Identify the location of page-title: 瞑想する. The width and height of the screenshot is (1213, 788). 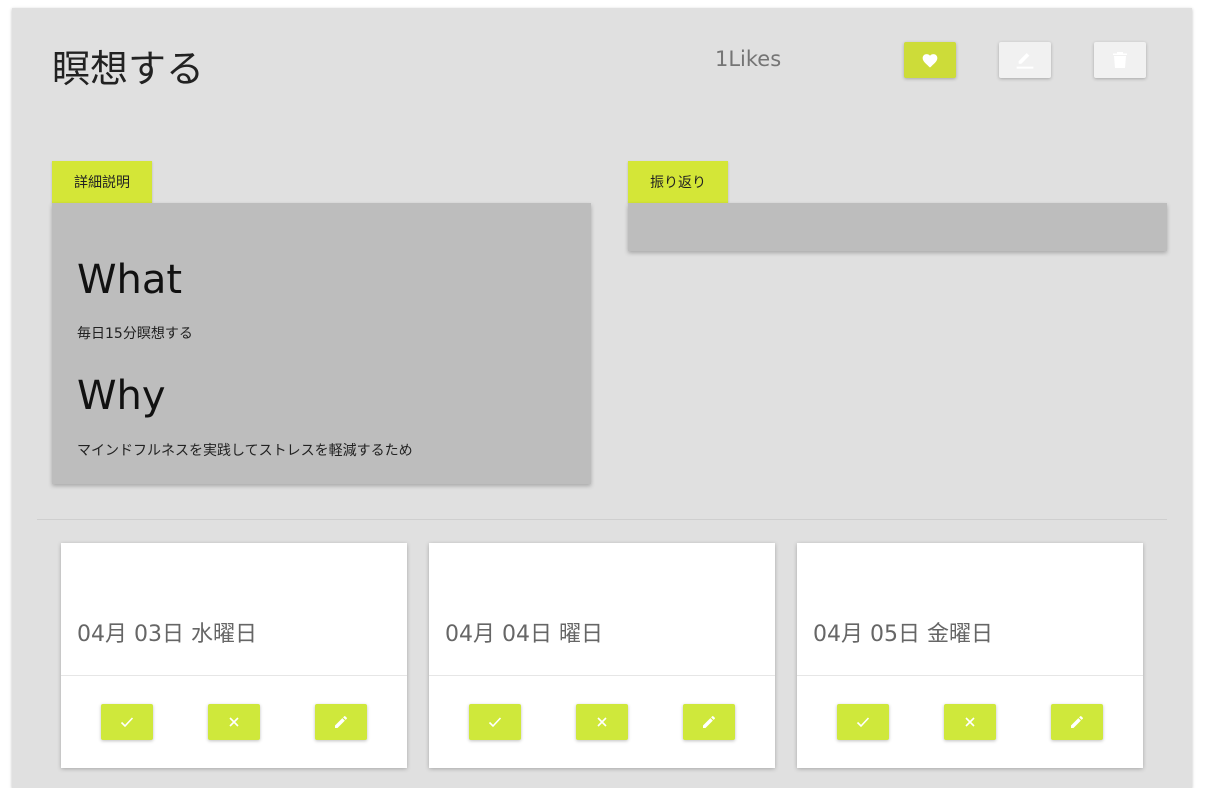
(128, 69).